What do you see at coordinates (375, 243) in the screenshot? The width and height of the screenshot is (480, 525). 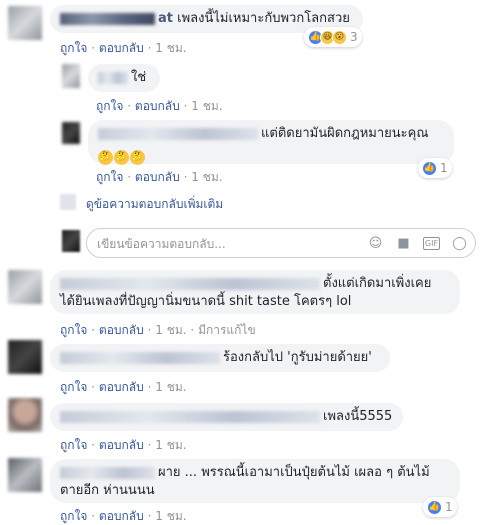 I see `emoji-icon: ☺` at bounding box center [375, 243].